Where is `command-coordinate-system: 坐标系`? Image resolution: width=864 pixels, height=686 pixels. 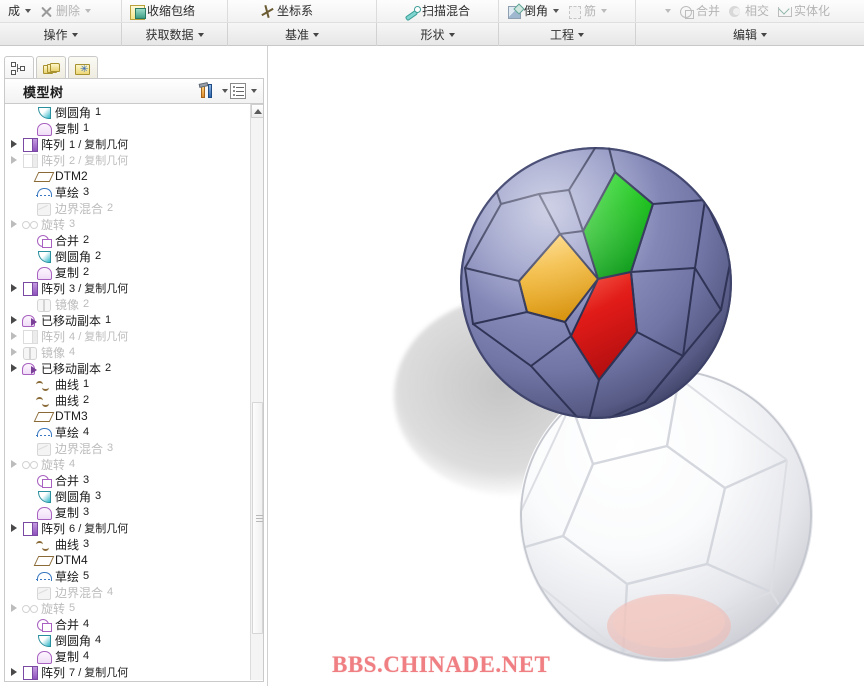 command-coordinate-system: 坐标系 is located at coordinates (286, 11).